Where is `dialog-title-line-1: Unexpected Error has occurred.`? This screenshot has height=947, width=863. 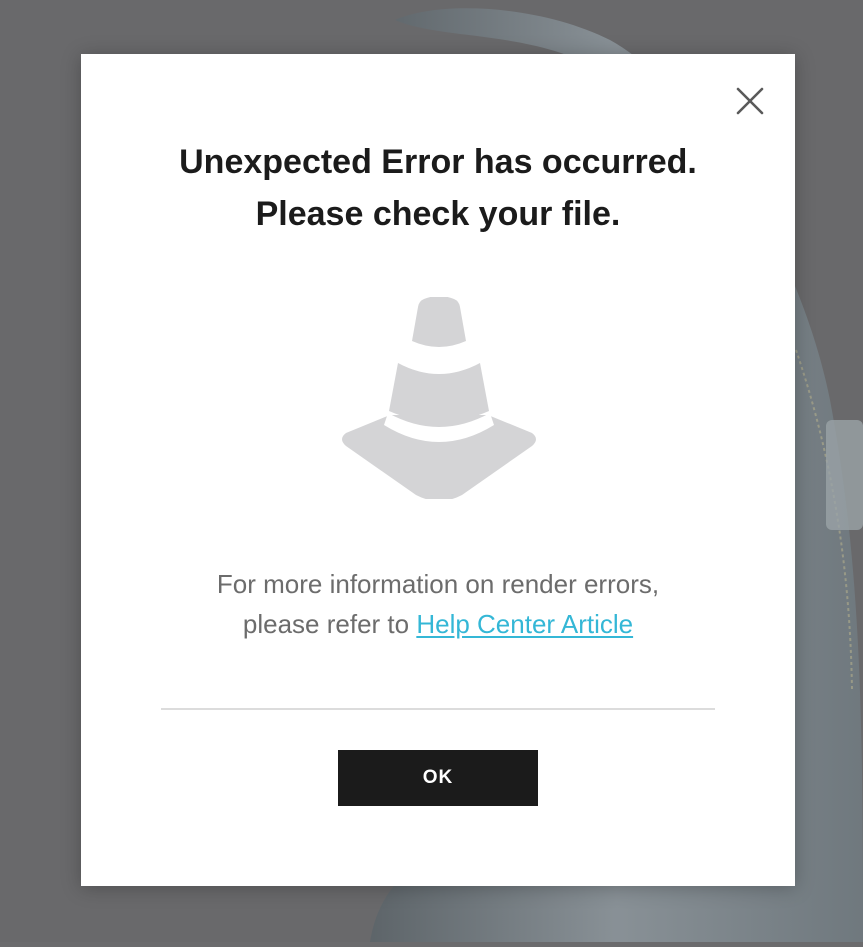 dialog-title-line-1: Unexpected Error has occurred. is located at coordinates (438, 162).